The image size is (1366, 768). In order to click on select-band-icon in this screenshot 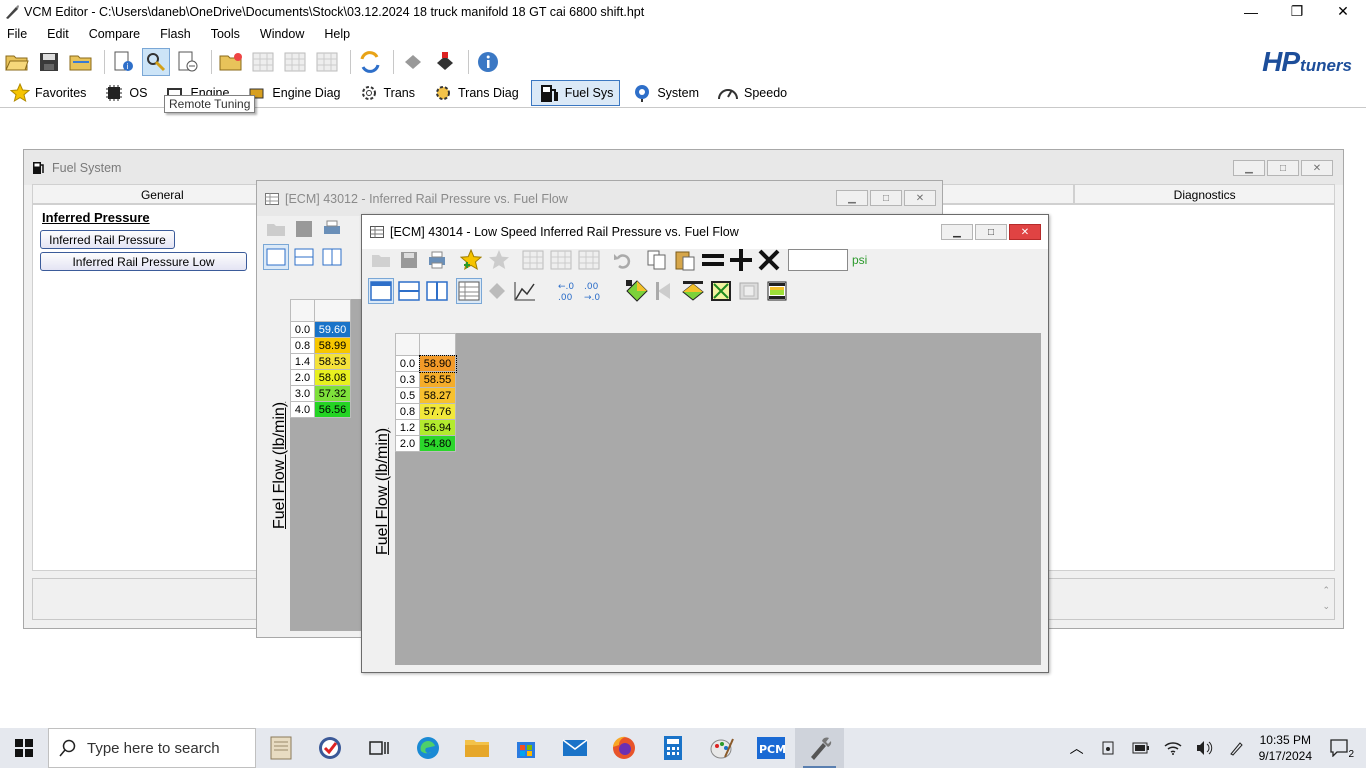, I will do `click(777, 291)`.